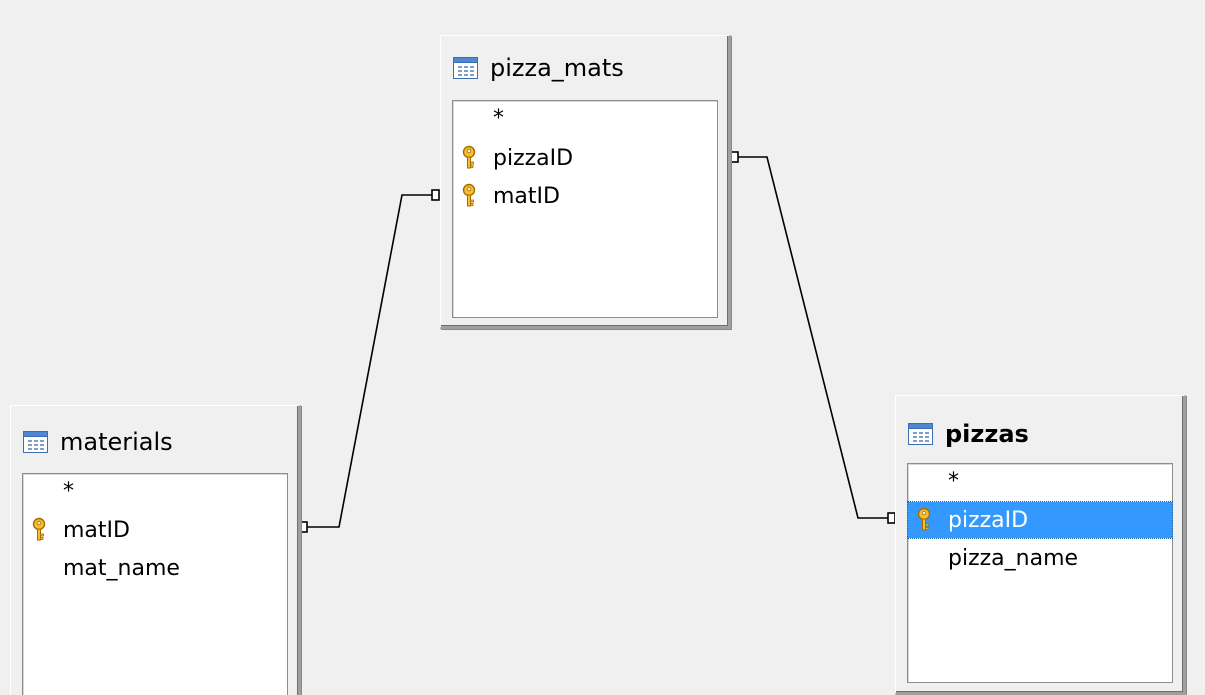  What do you see at coordinates (1013, 558) in the screenshot?
I see `field-name: pizza_name` at bounding box center [1013, 558].